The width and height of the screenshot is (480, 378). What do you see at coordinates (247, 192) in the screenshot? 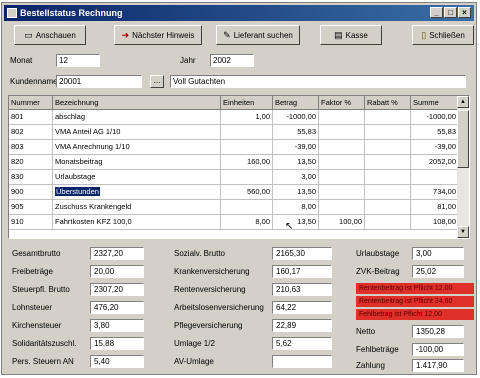
I see `table-cell: 560,00` at bounding box center [247, 192].